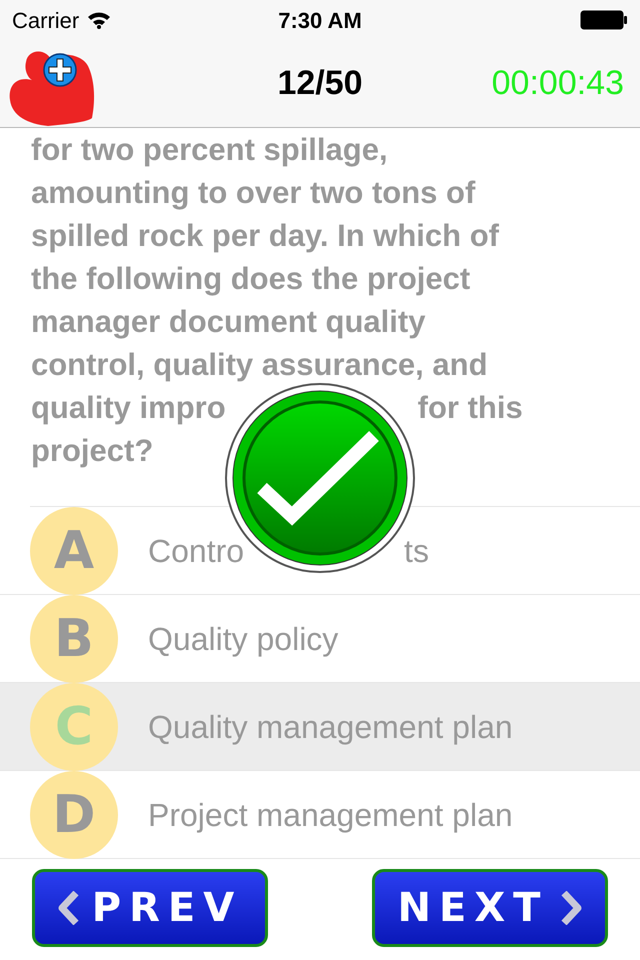 The image size is (640, 960). What do you see at coordinates (330, 727) in the screenshot?
I see `option-text: Quality management plan` at bounding box center [330, 727].